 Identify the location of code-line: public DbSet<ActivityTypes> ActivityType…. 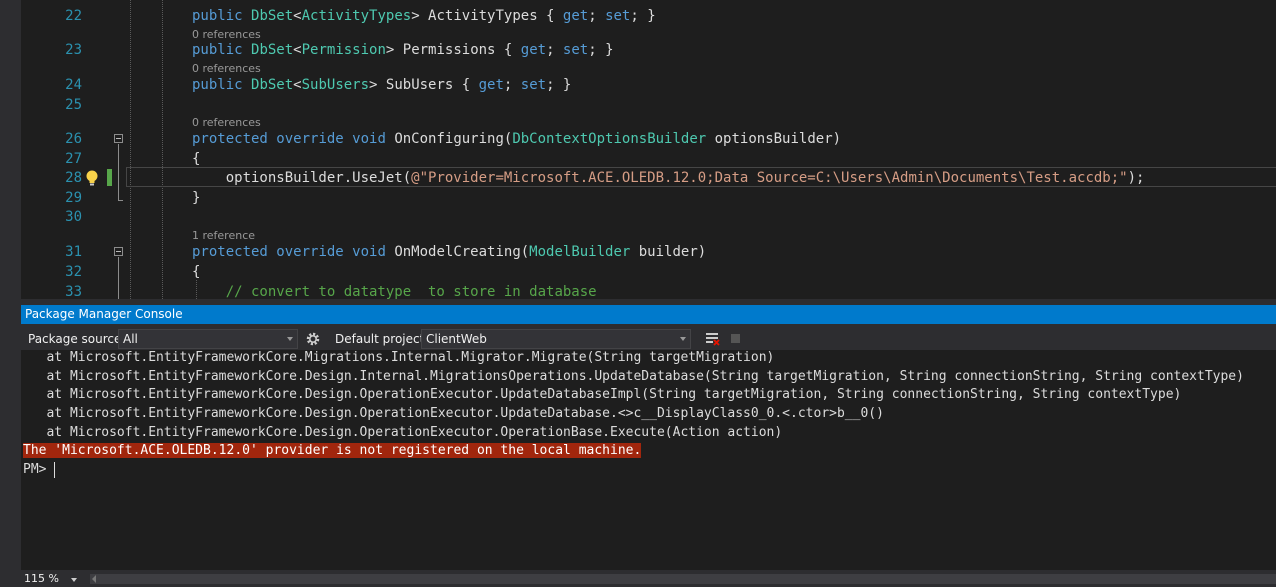
(424, 16).